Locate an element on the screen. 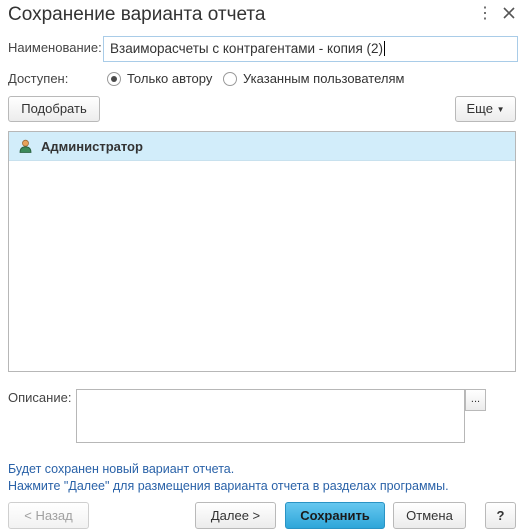 Image resolution: width=521 pixels, height=530 pixels. cancel-button: Отмена is located at coordinates (429, 515).